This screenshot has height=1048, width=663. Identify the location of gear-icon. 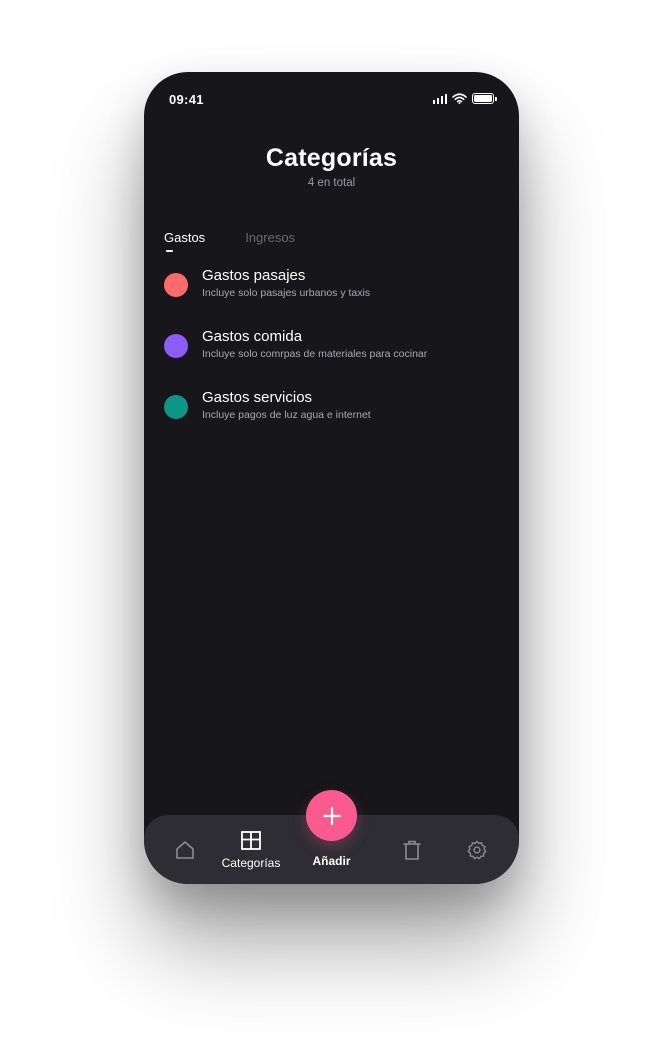
(477, 850).